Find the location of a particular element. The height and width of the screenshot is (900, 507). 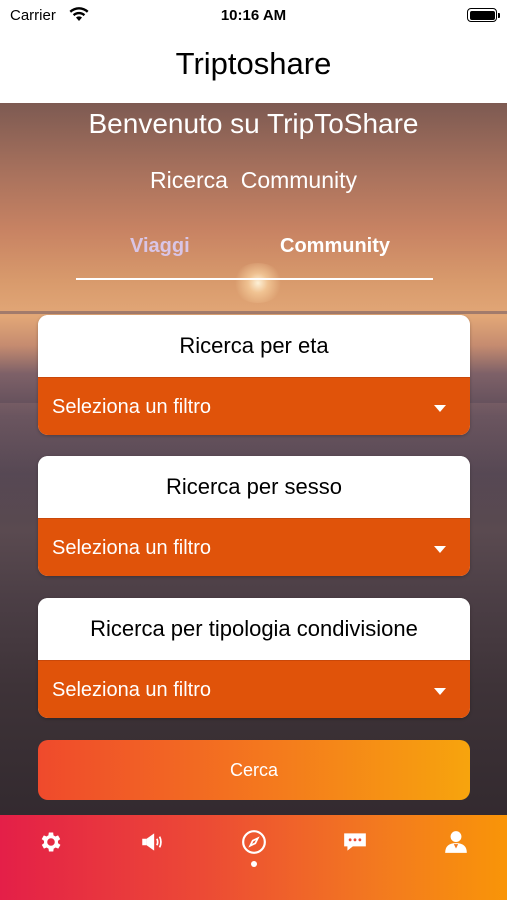

status-bar: Carrier 10:16 AM is located at coordinates (253, 16).